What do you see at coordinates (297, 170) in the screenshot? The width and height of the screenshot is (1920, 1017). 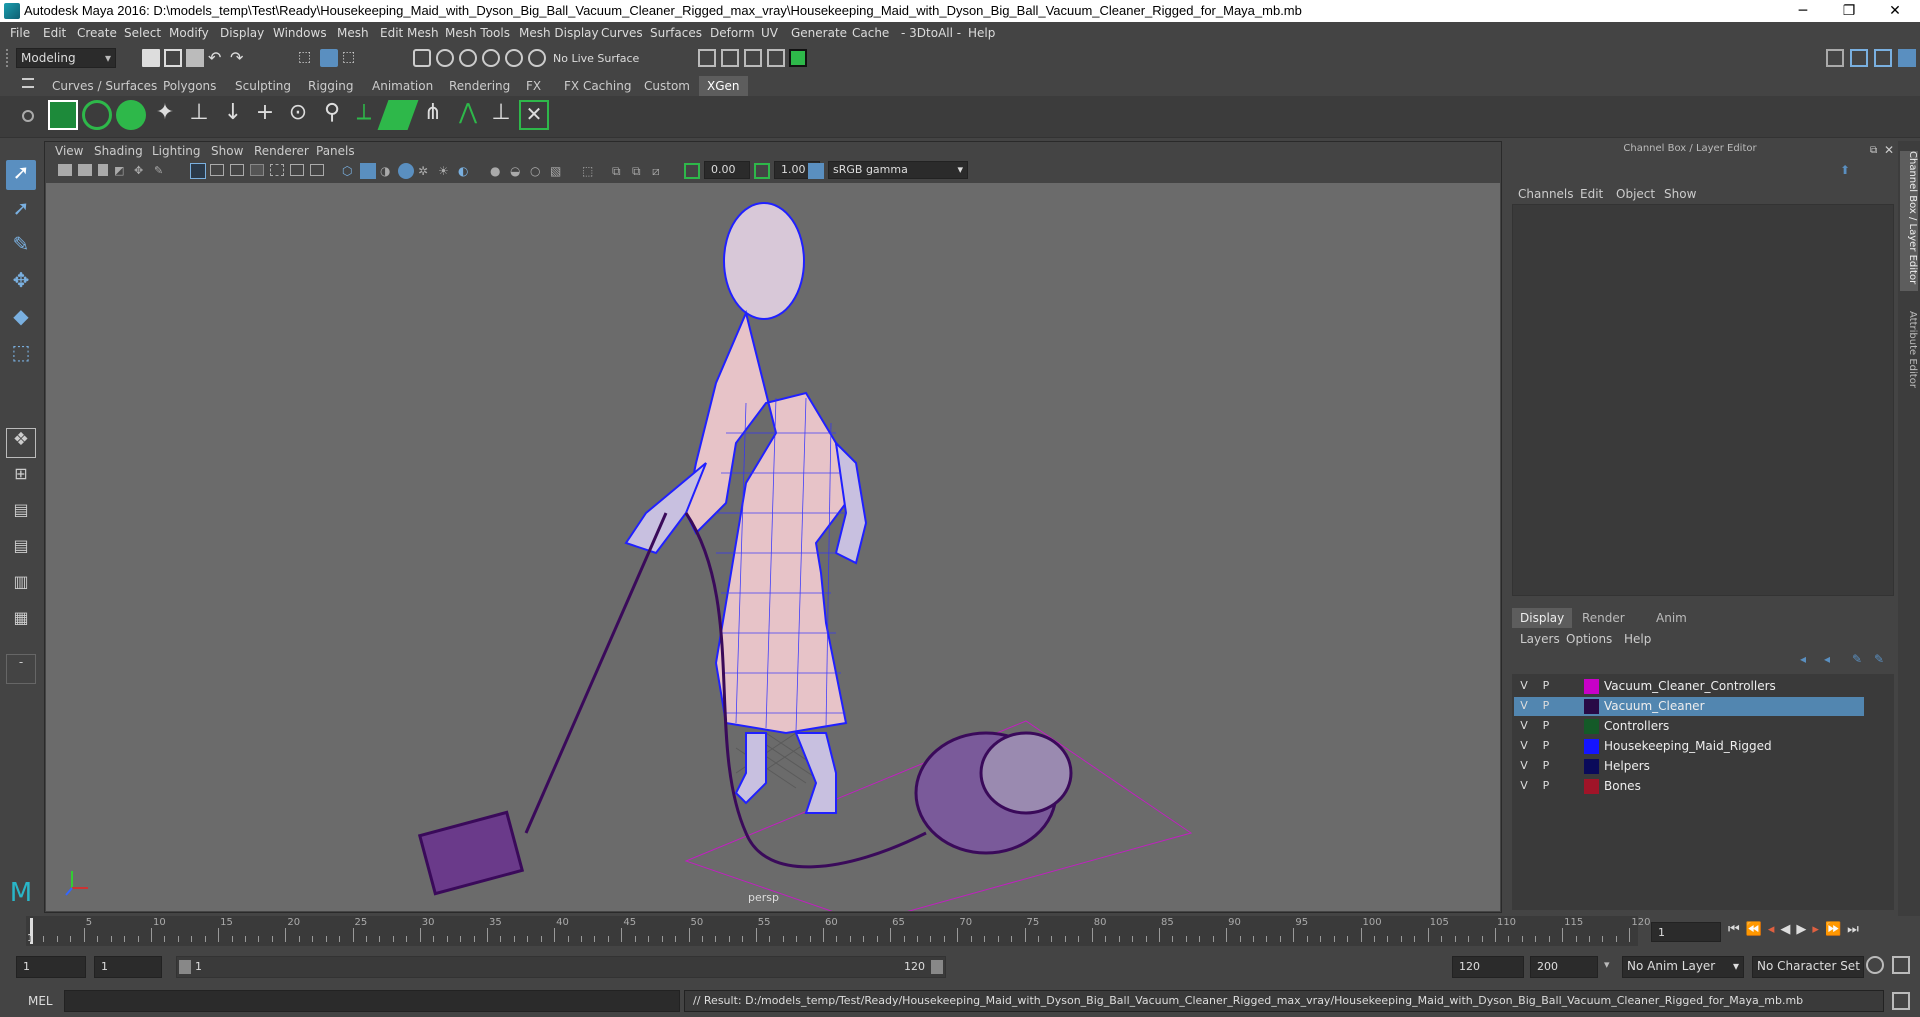 I see `safe-action-icon` at bounding box center [297, 170].